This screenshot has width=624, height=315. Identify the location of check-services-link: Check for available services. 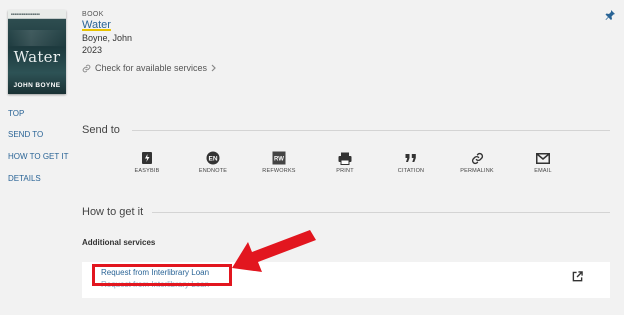
(149, 68).